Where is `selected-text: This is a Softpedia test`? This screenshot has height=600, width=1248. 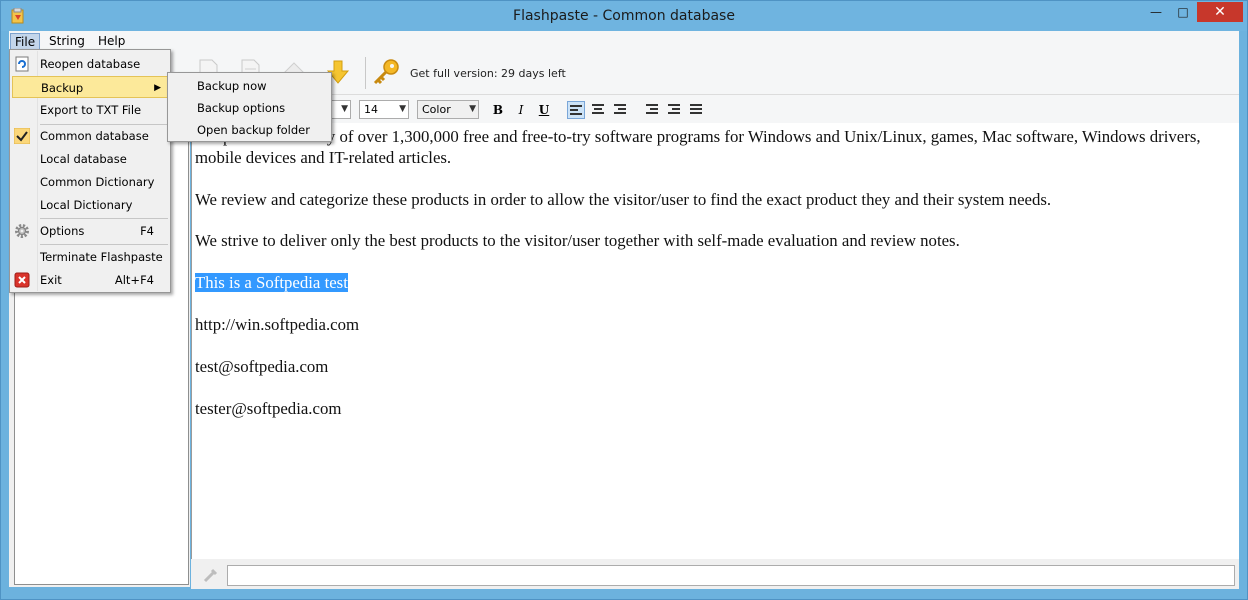 selected-text: This is a Softpedia test is located at coordinates (271, 283).